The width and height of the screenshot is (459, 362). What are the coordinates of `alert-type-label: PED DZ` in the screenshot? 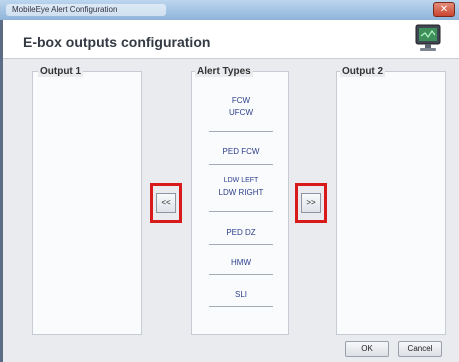 It's located at (241, 232).